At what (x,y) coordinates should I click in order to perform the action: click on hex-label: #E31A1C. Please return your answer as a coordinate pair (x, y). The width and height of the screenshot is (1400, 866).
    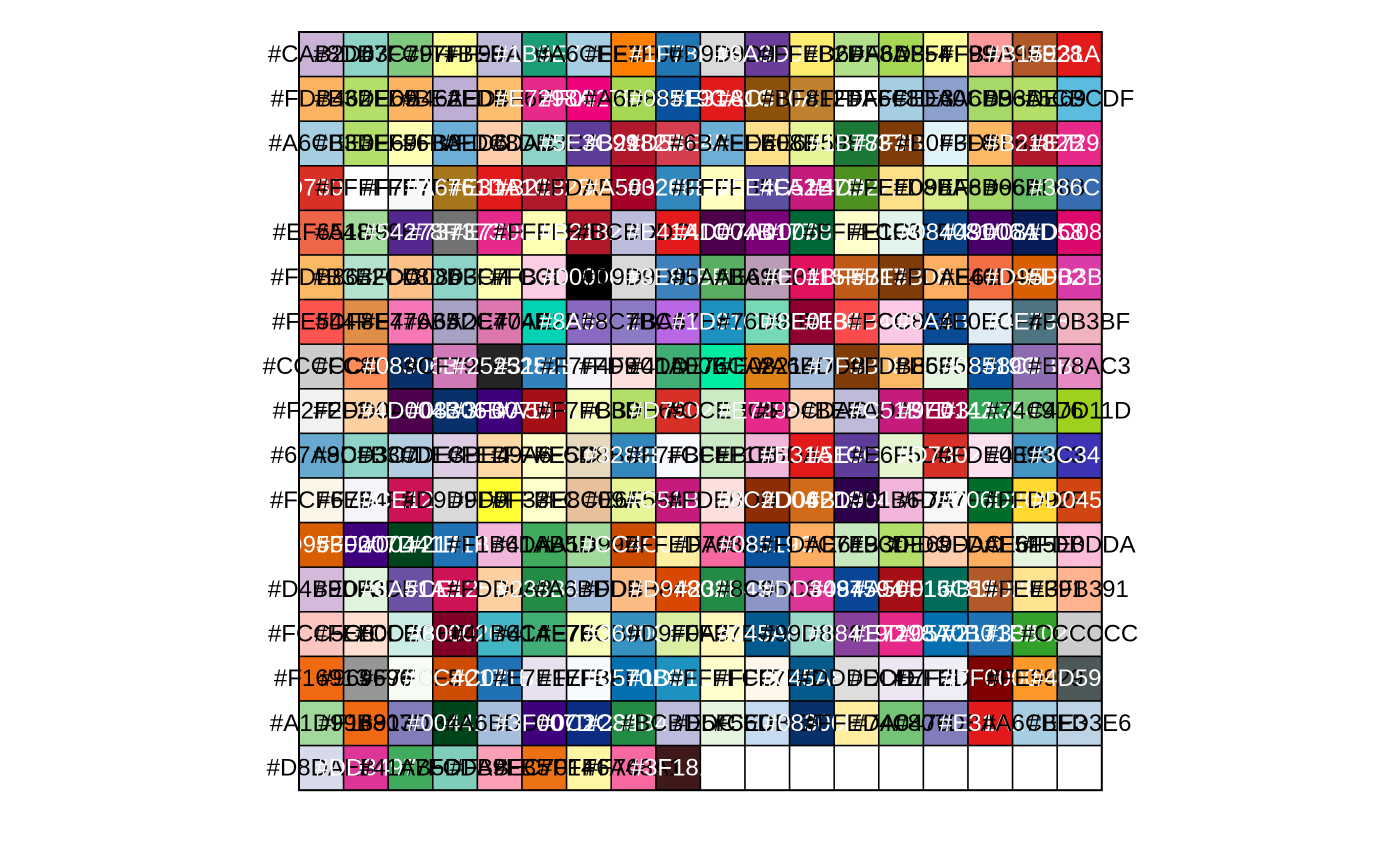
    Looking at the image, I should click on (1079, 54).